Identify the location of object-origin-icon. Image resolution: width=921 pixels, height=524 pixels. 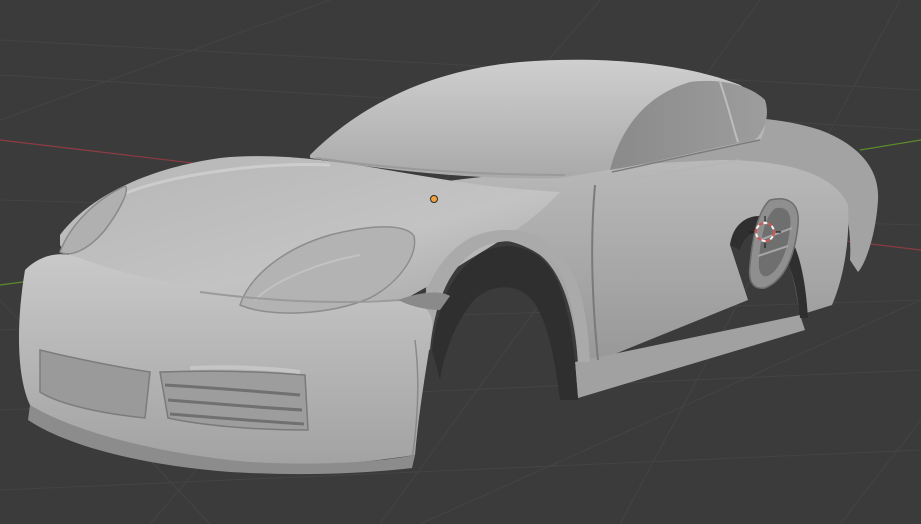
(434, 199).